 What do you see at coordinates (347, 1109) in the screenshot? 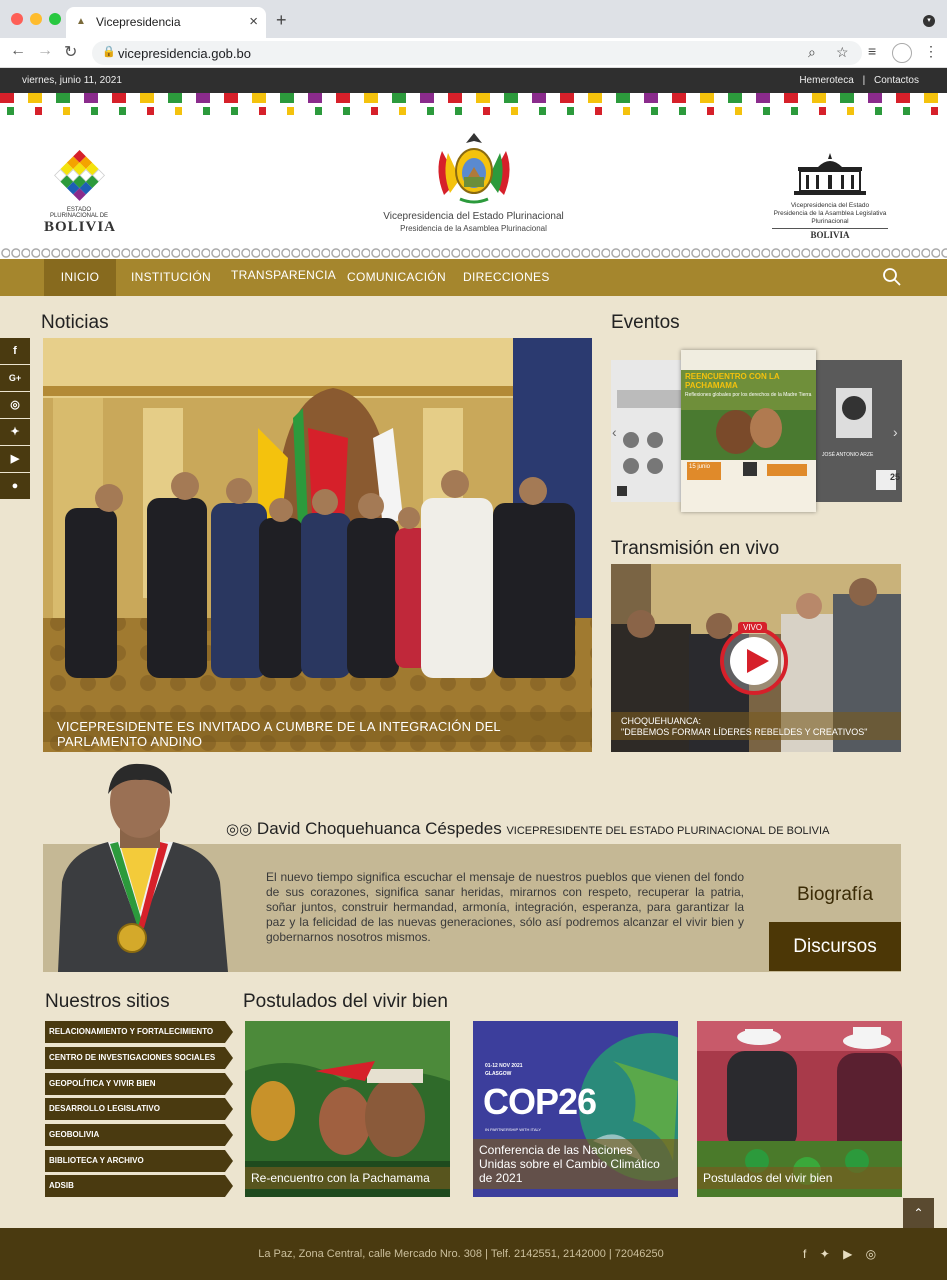
I see `postulado-card-pachamama: Re-encuentro con la Pachamama` at bounding box center [347, 1109].